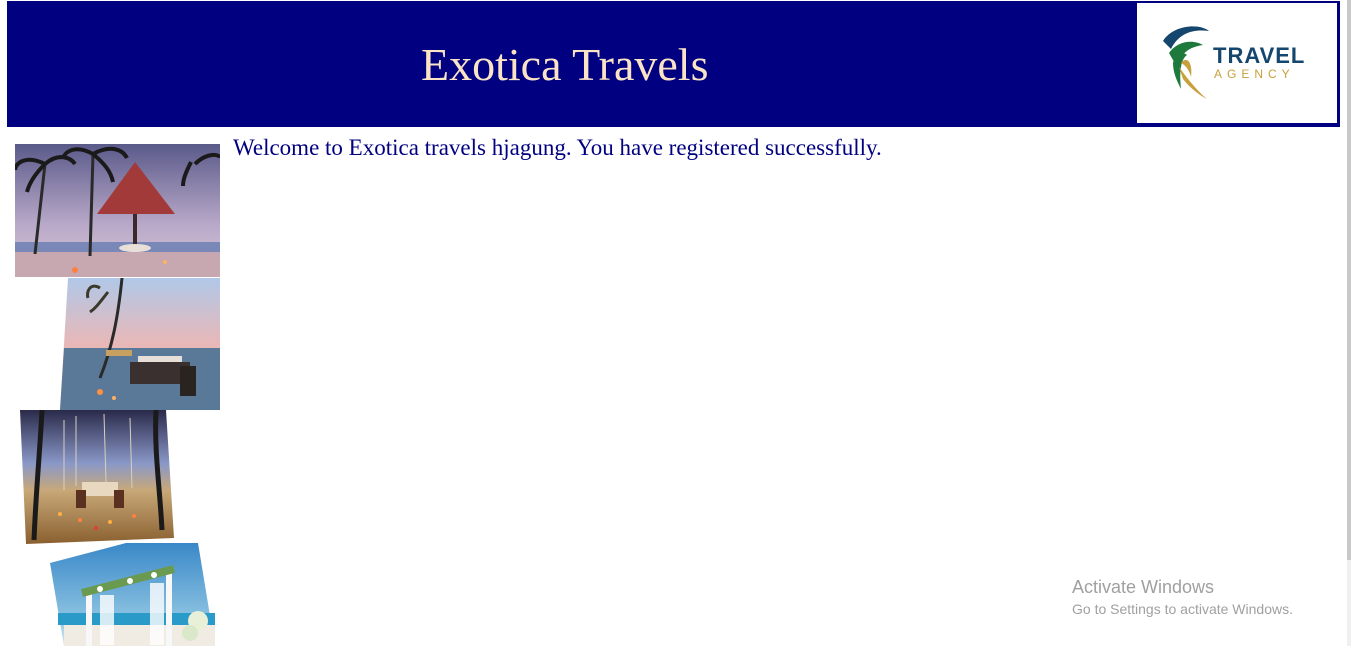 The width and height of the screenshot is (1351, 646). I want to click on beach-dinner-swing-photo, so click(140, 344).